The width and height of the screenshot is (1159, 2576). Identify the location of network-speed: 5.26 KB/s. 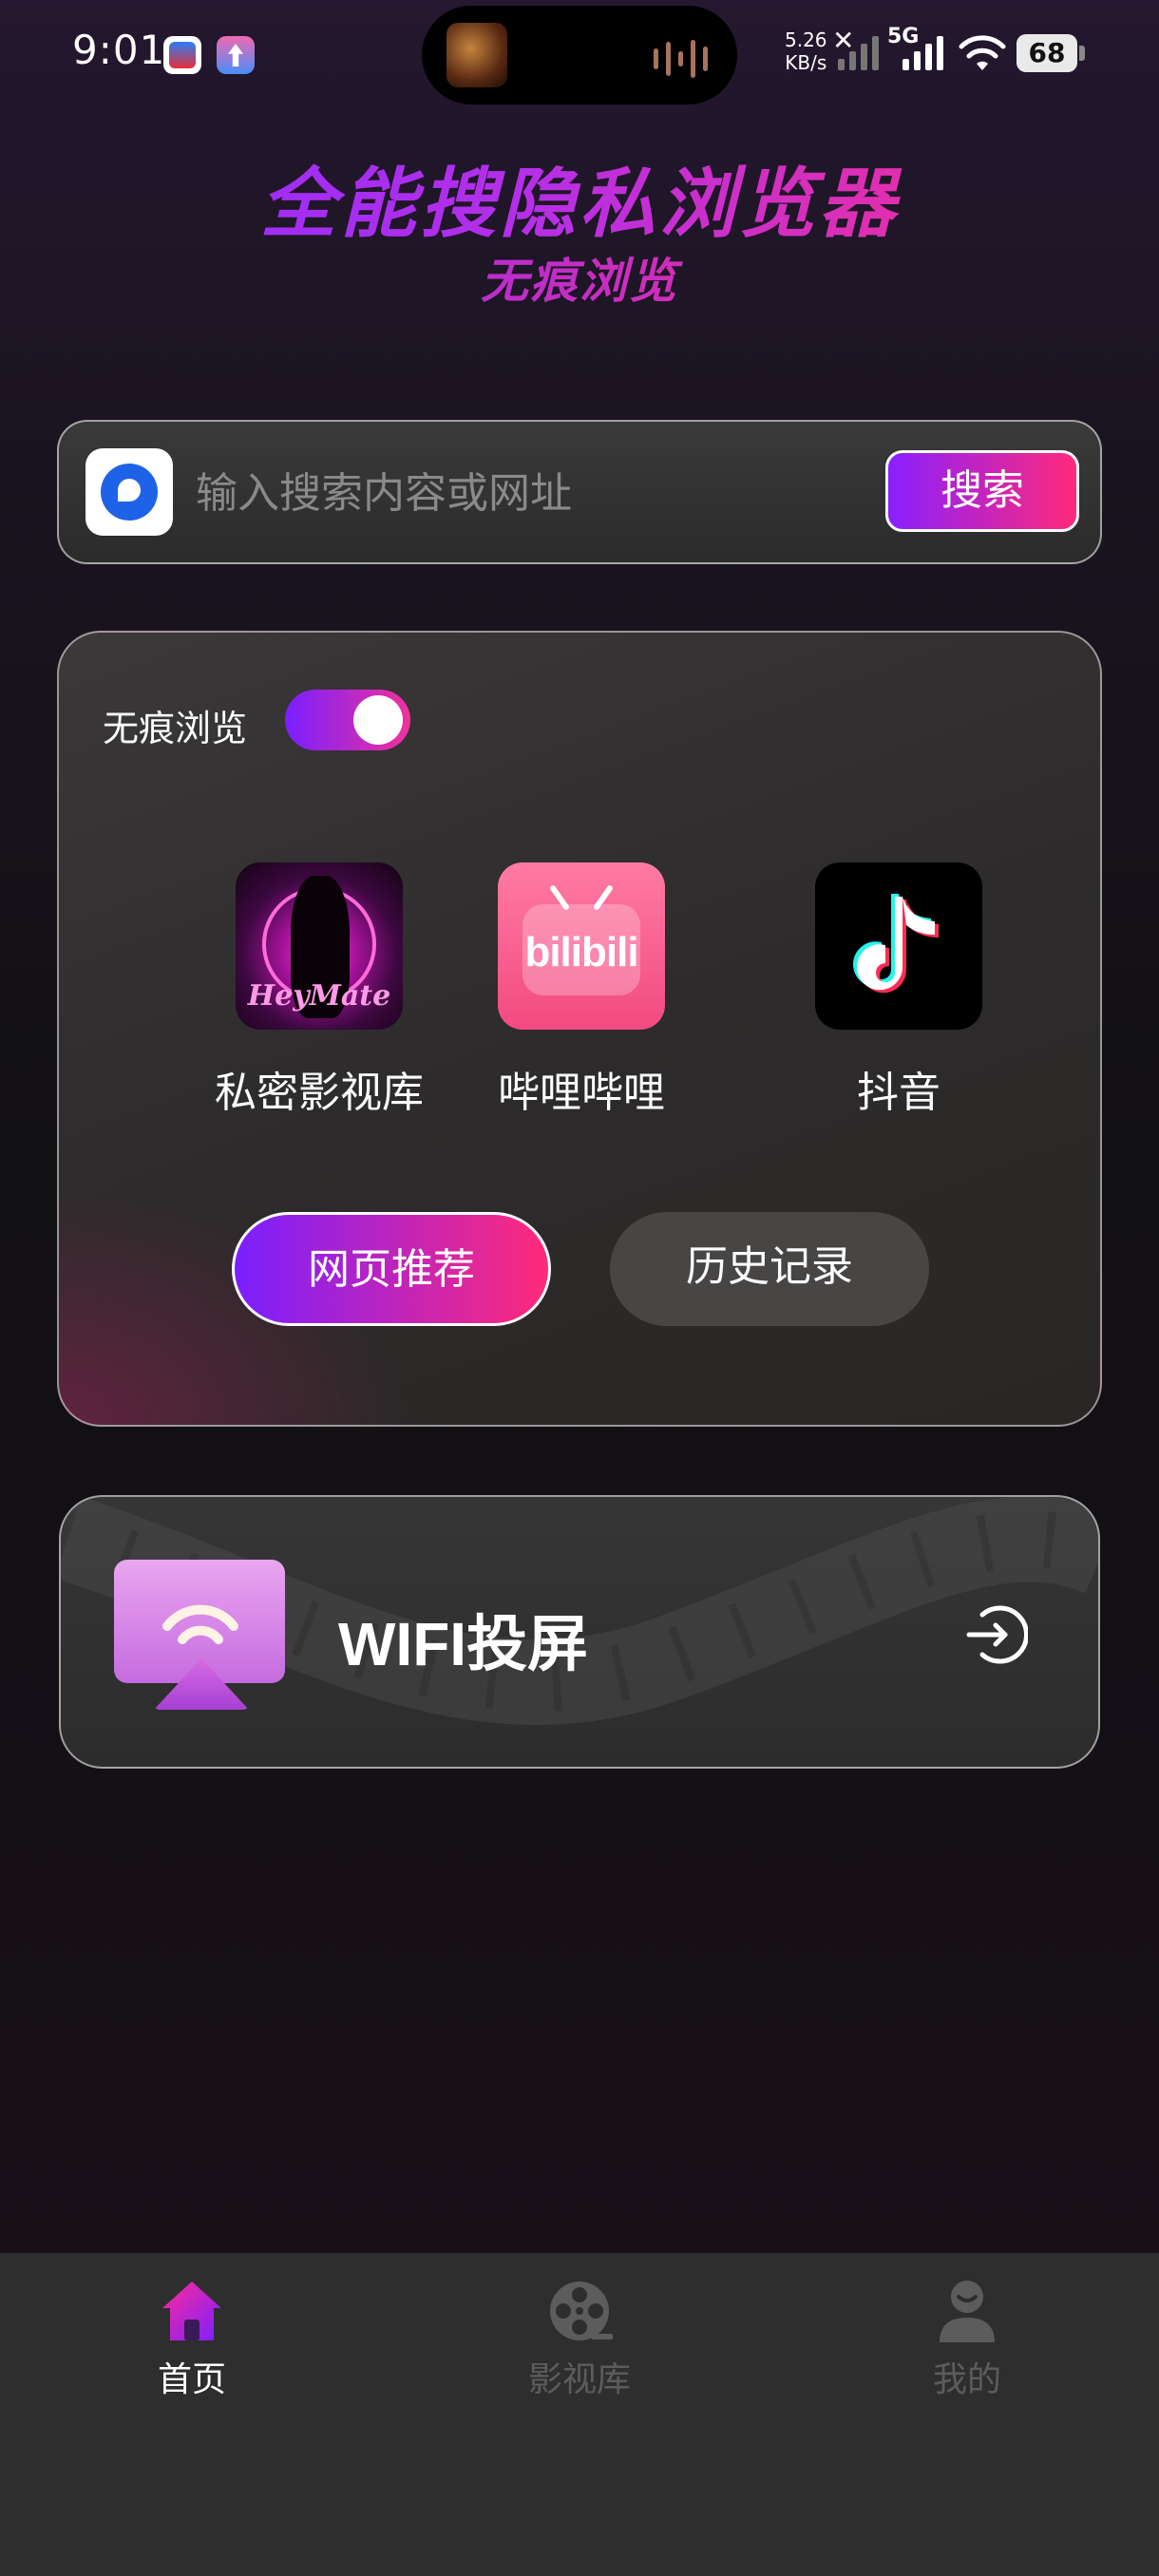
(806, 51).